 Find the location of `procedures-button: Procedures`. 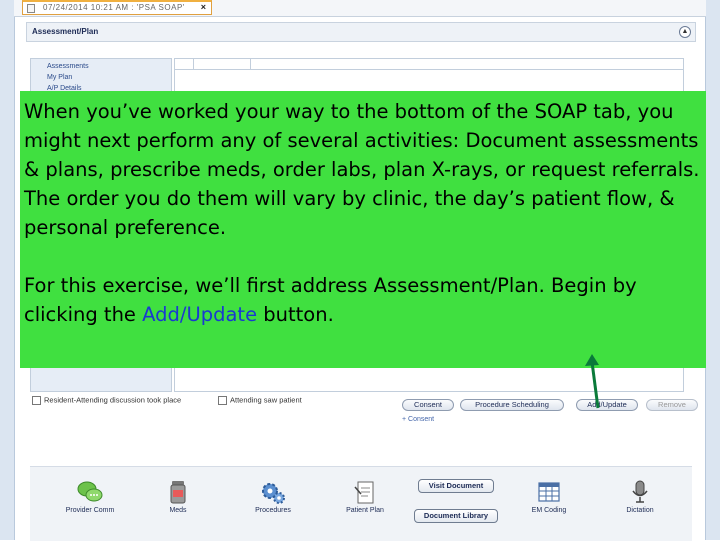

procedures-button: Procedures is located at coordinates (273, 496).